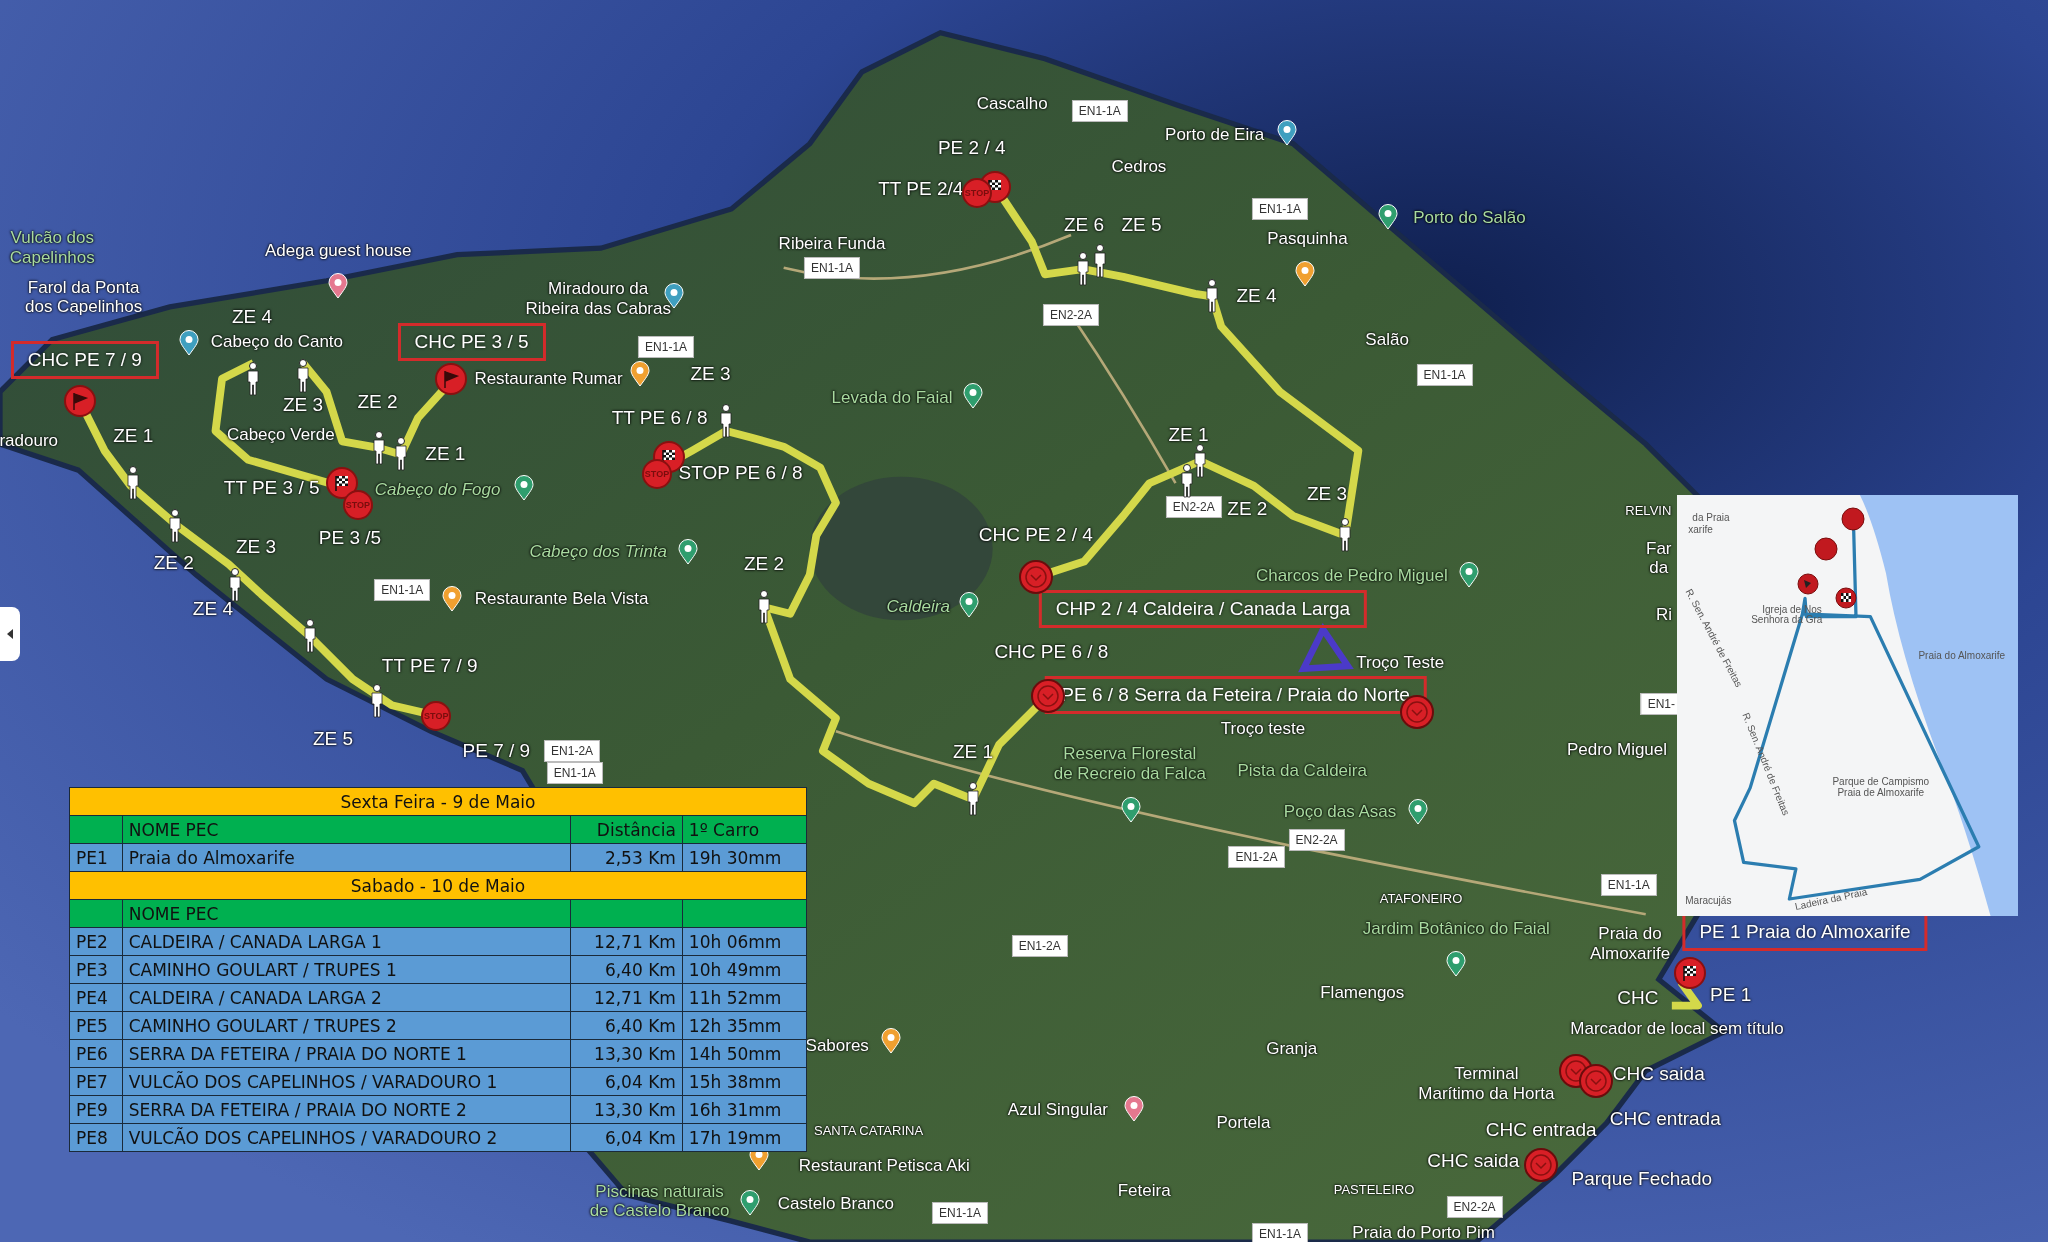  I want to click on place-label: Farol da Ponta dos Capelinhos, so click(84, 298).